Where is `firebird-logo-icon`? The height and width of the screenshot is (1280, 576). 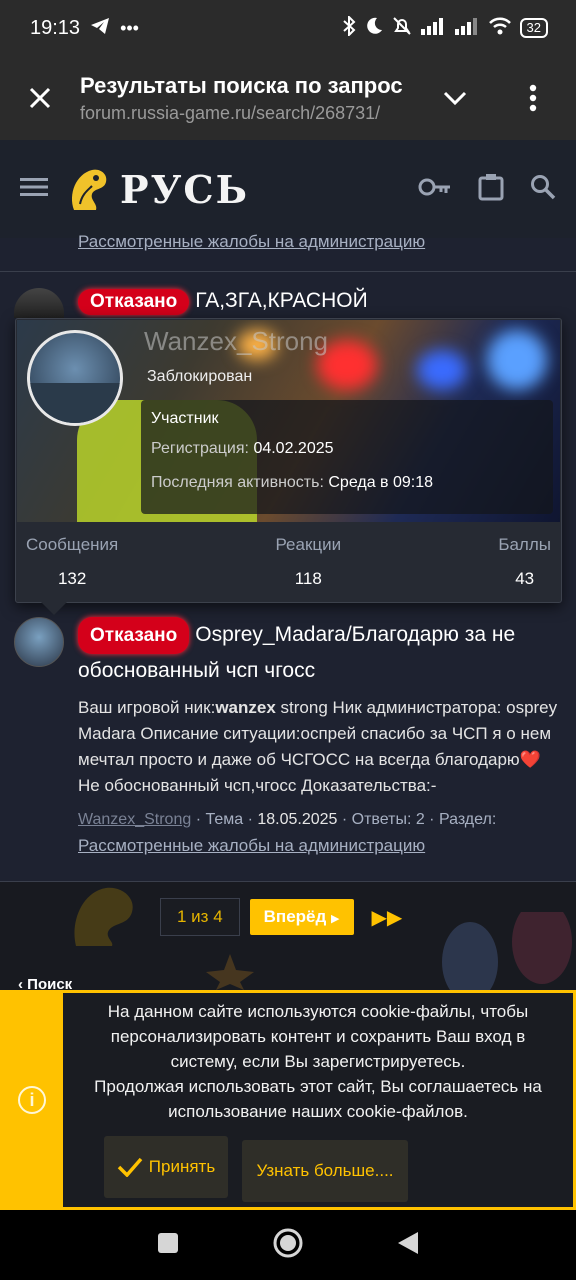 firebird-logo-icon is located at coordinates (89, 189).